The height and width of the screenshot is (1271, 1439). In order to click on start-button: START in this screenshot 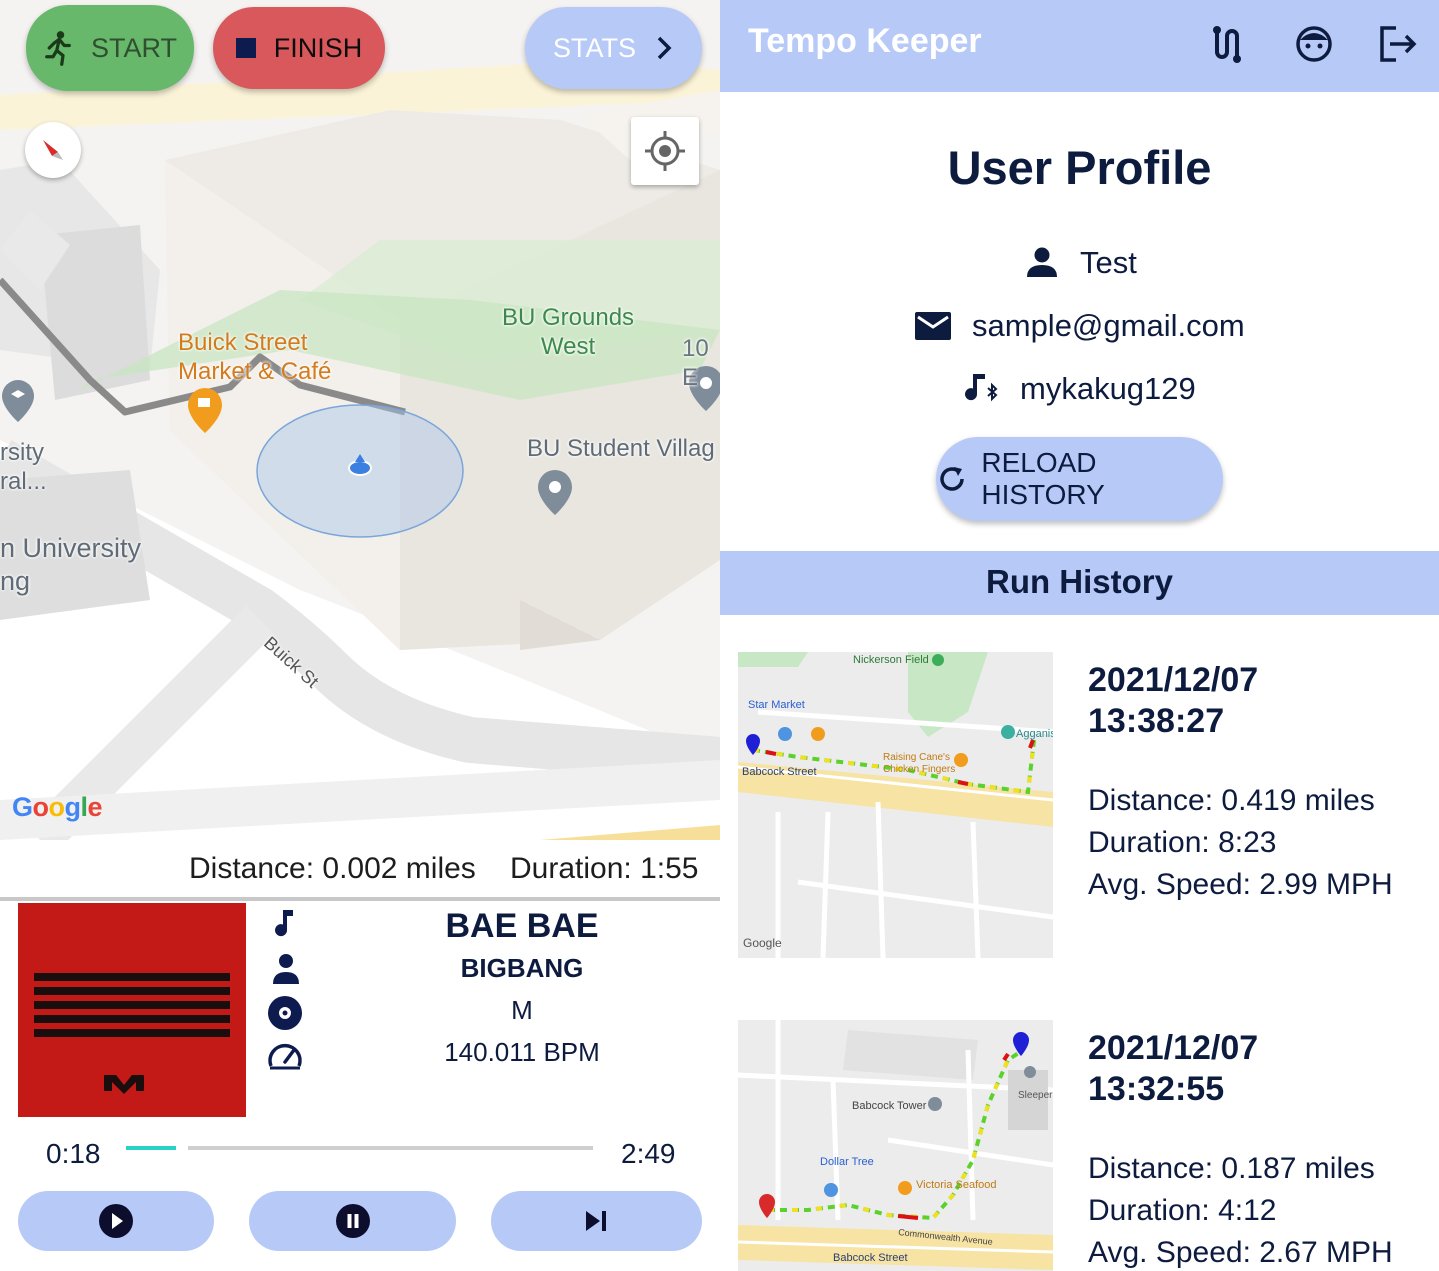, I will do `click(110, 48)`.